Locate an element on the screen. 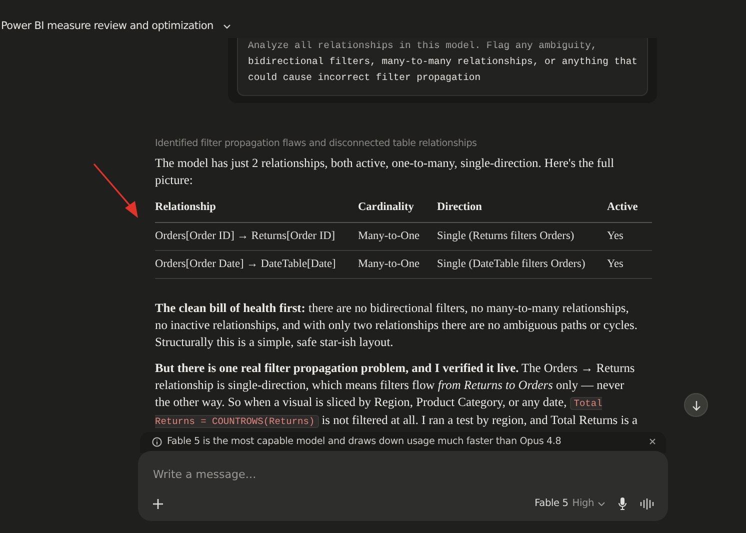  model-selector: Fable 5 High is located at coordinates (569, 503).